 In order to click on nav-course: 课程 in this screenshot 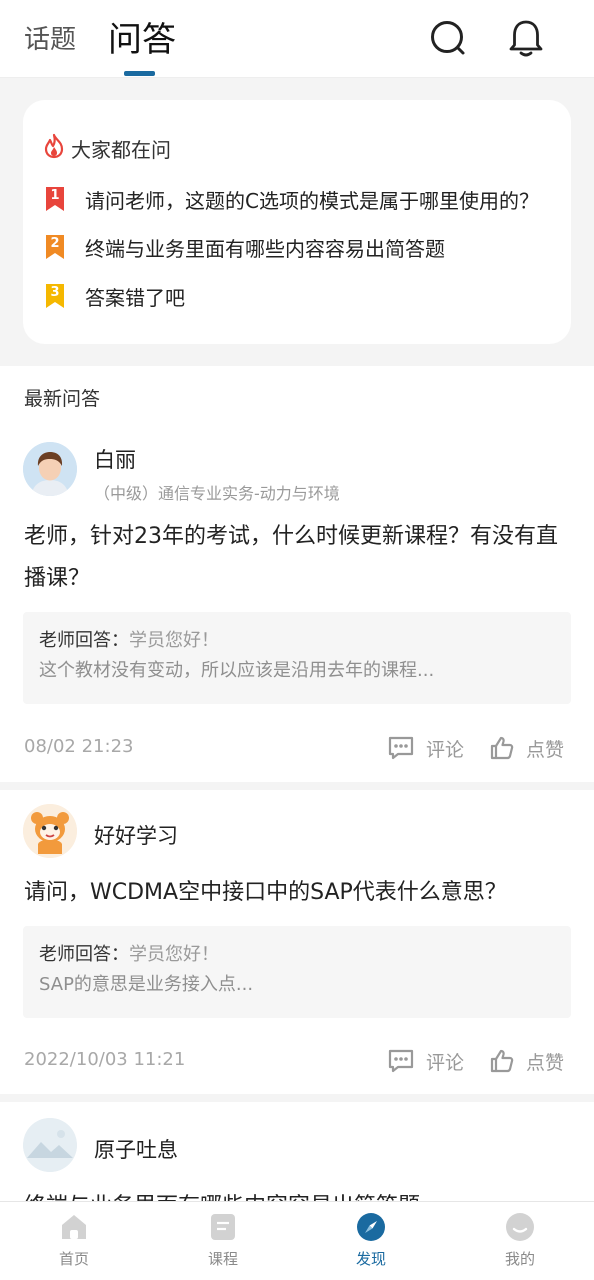, I will do `click(223, 1244)`.